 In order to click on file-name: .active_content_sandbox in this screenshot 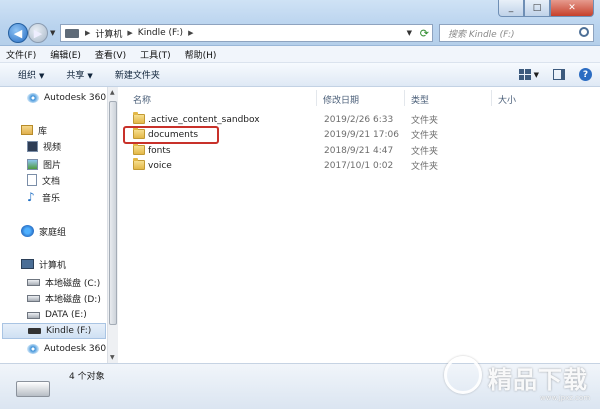, I will do `click(204, 119)`.